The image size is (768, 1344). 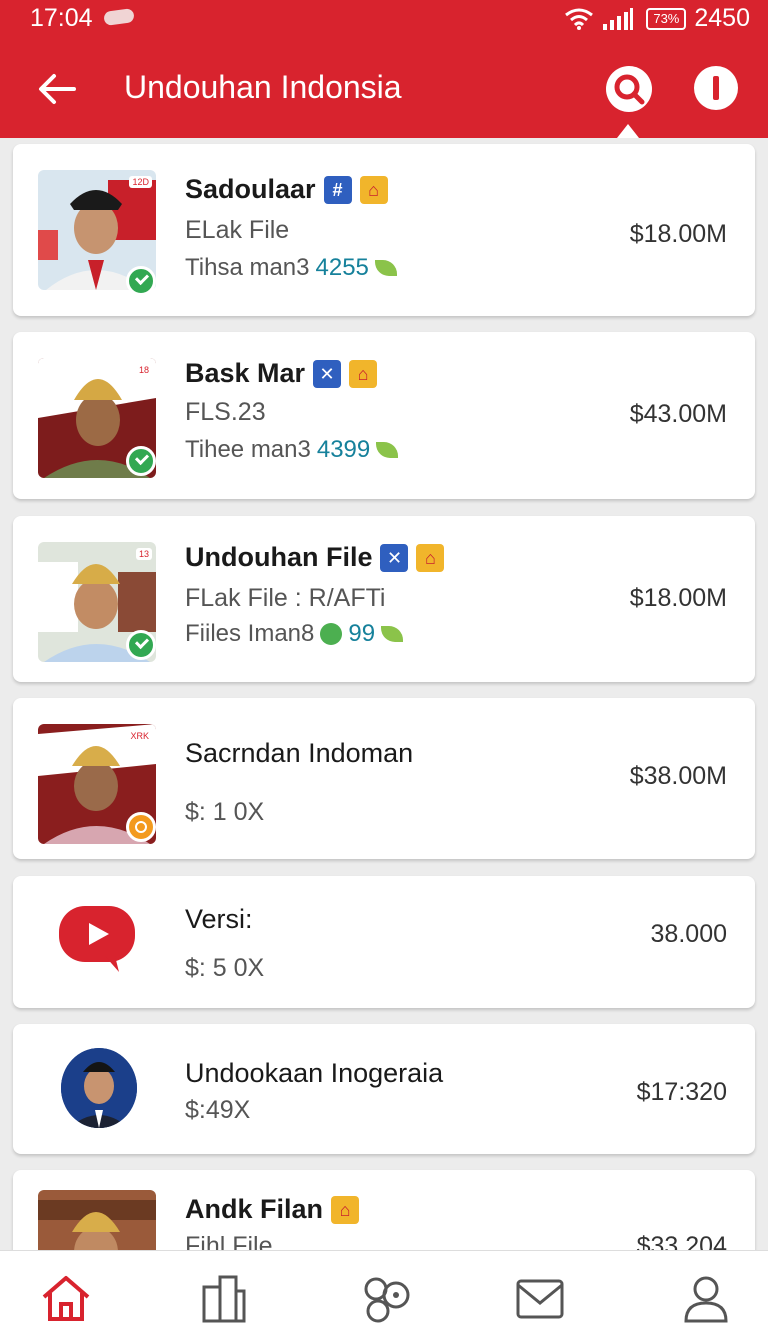 What do you see at coordinates (681, 1241) in the screenshot?
I see `item-price: $33.204` at bounding box center [681, 1241].